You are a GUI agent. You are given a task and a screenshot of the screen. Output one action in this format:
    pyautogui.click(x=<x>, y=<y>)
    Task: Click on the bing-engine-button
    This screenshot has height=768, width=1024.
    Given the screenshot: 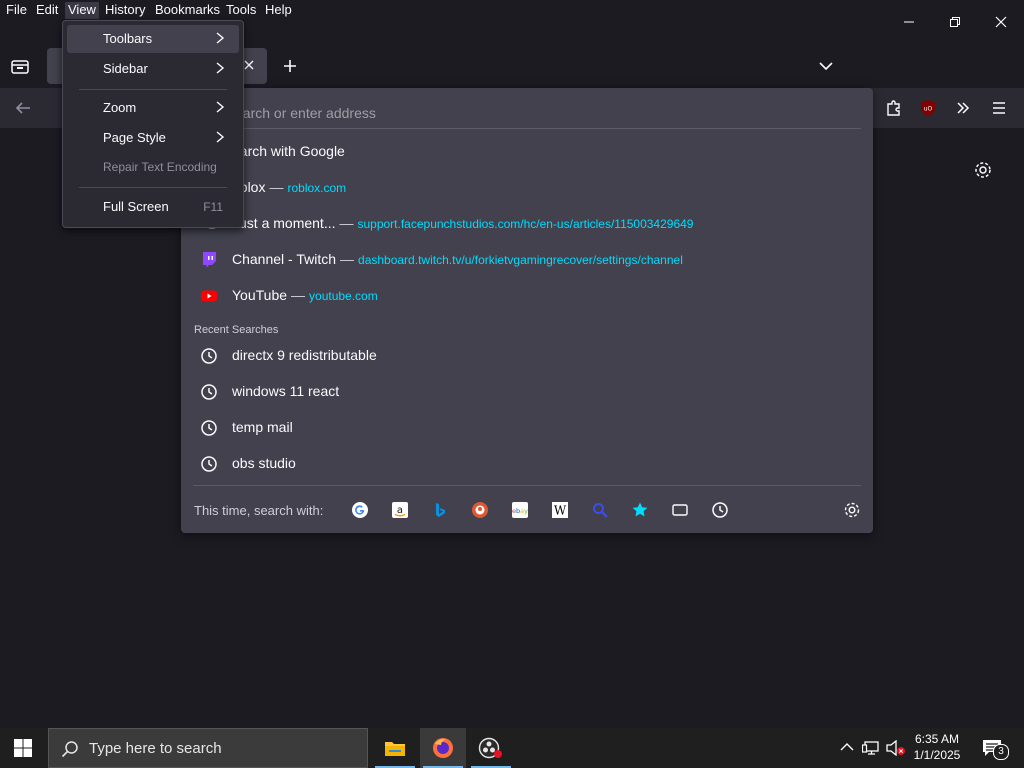 What is the action you would take?
    pyautogui.click(x=440, y=510)
    